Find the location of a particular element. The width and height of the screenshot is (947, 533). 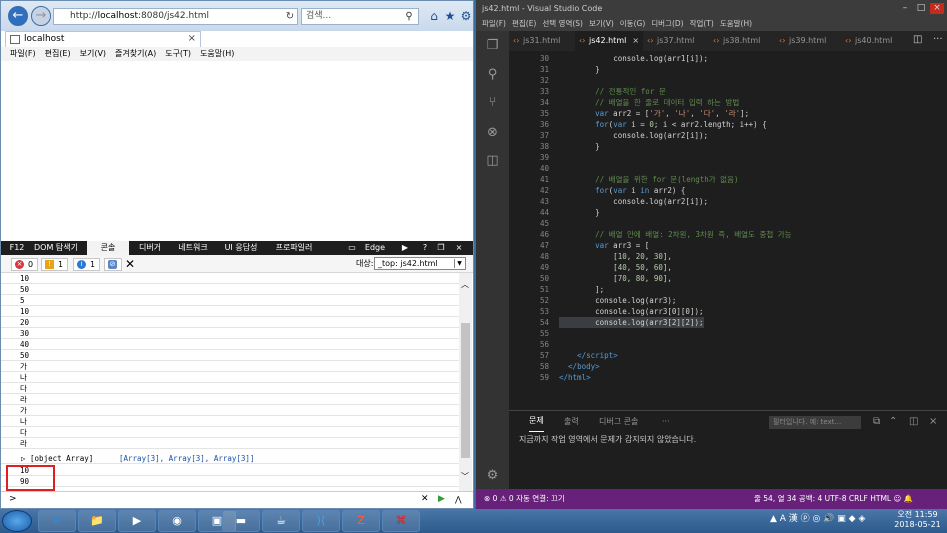

tab-network: 네트워크 is located at coordinates (193, 248).